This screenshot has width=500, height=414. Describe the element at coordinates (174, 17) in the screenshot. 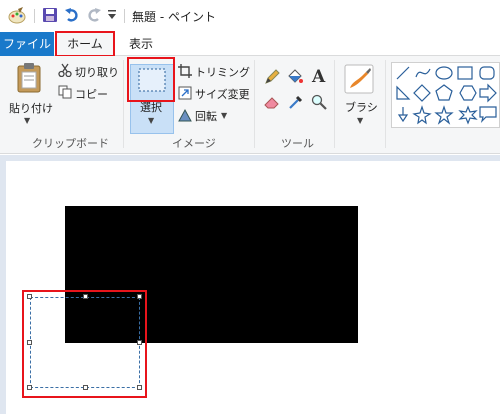

I see `window-title: 無題 - ペイント` at that location.